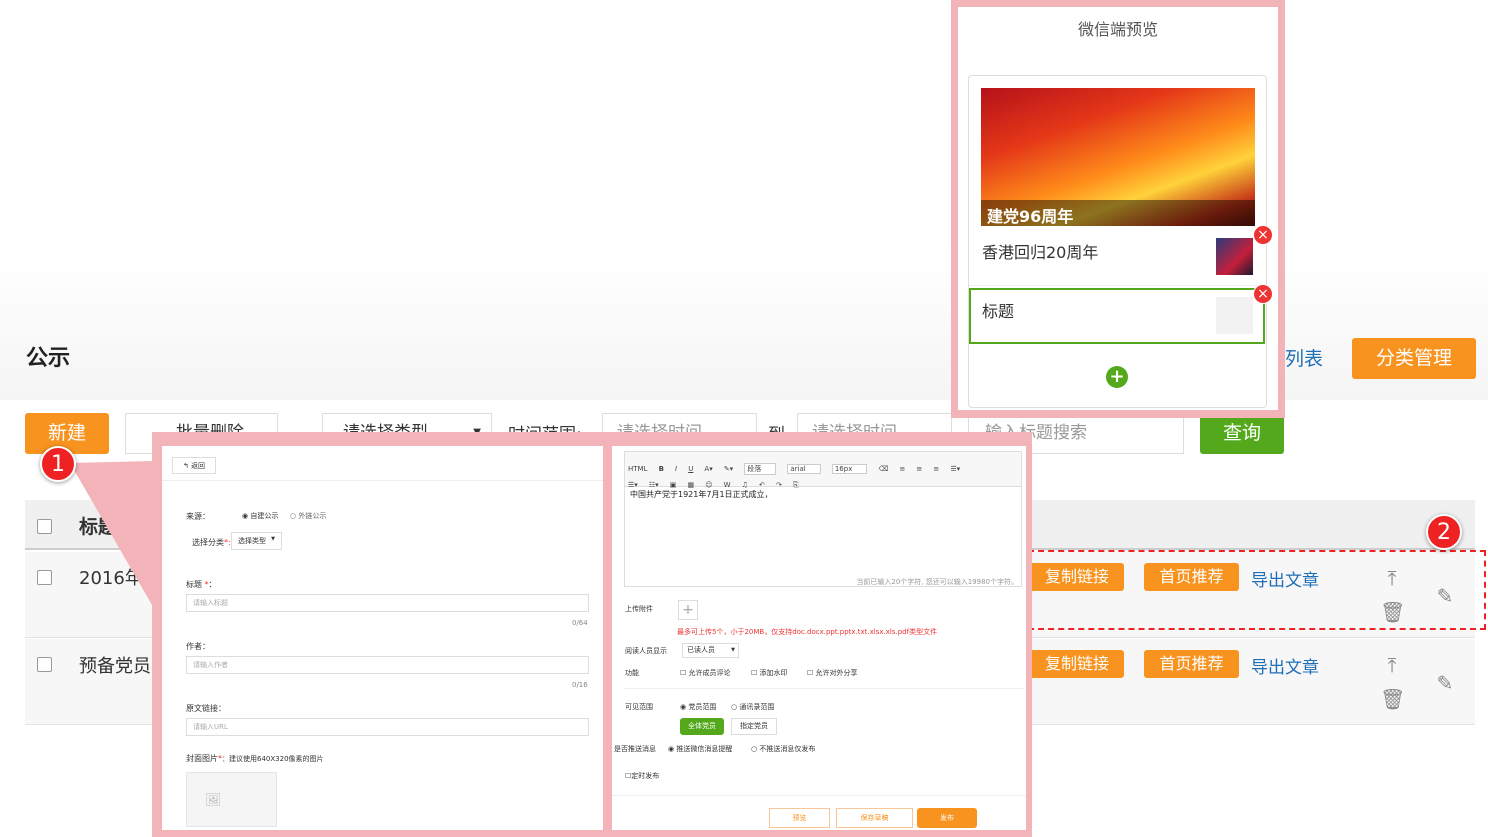 This screenshot has width=1488, height=837. Describe the element at coordinates (646, 651) in the screenshot. I see `reader-label: 阅读人员显示` at that location.